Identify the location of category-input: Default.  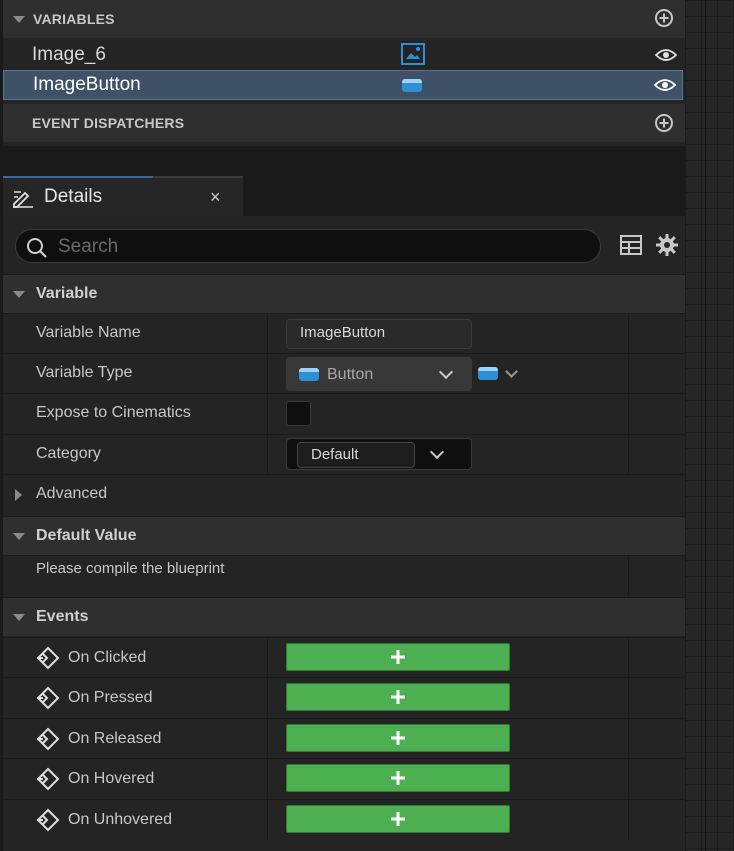
(356, 455).